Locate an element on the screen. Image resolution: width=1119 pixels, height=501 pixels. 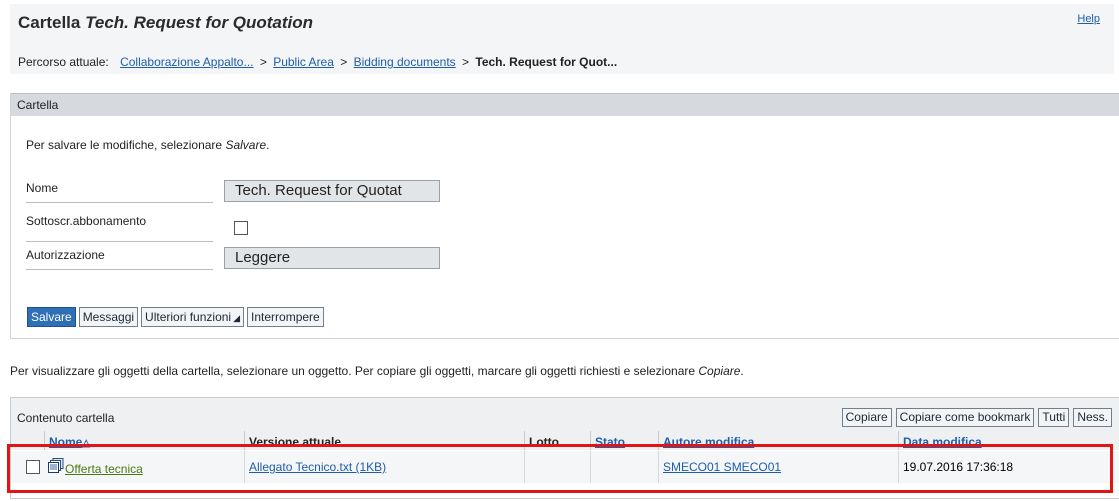
save-button: Salvare is located at coordinates (51, 317).